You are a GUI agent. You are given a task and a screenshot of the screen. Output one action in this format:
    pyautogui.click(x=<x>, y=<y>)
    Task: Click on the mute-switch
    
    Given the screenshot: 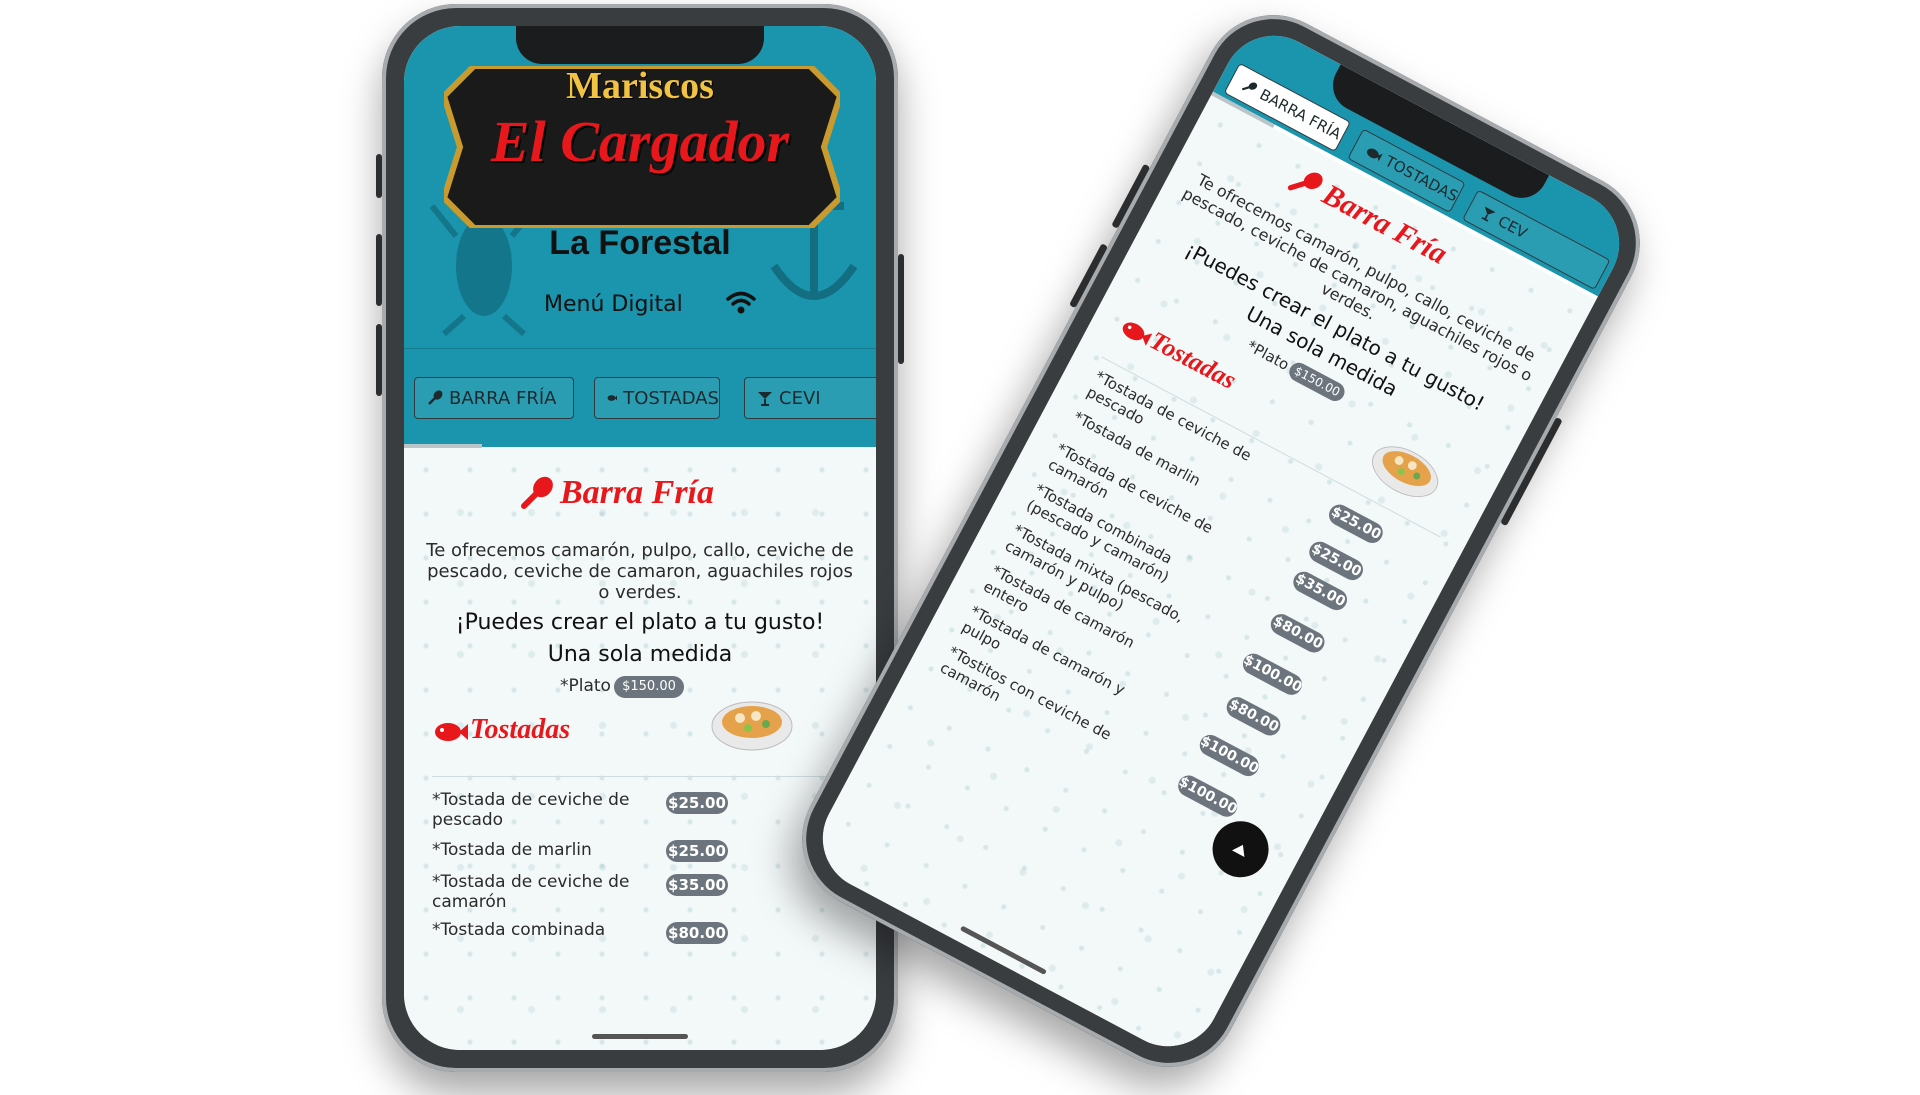 What is the action you would take?
    pyautogui.click(x=379, y=176)
    